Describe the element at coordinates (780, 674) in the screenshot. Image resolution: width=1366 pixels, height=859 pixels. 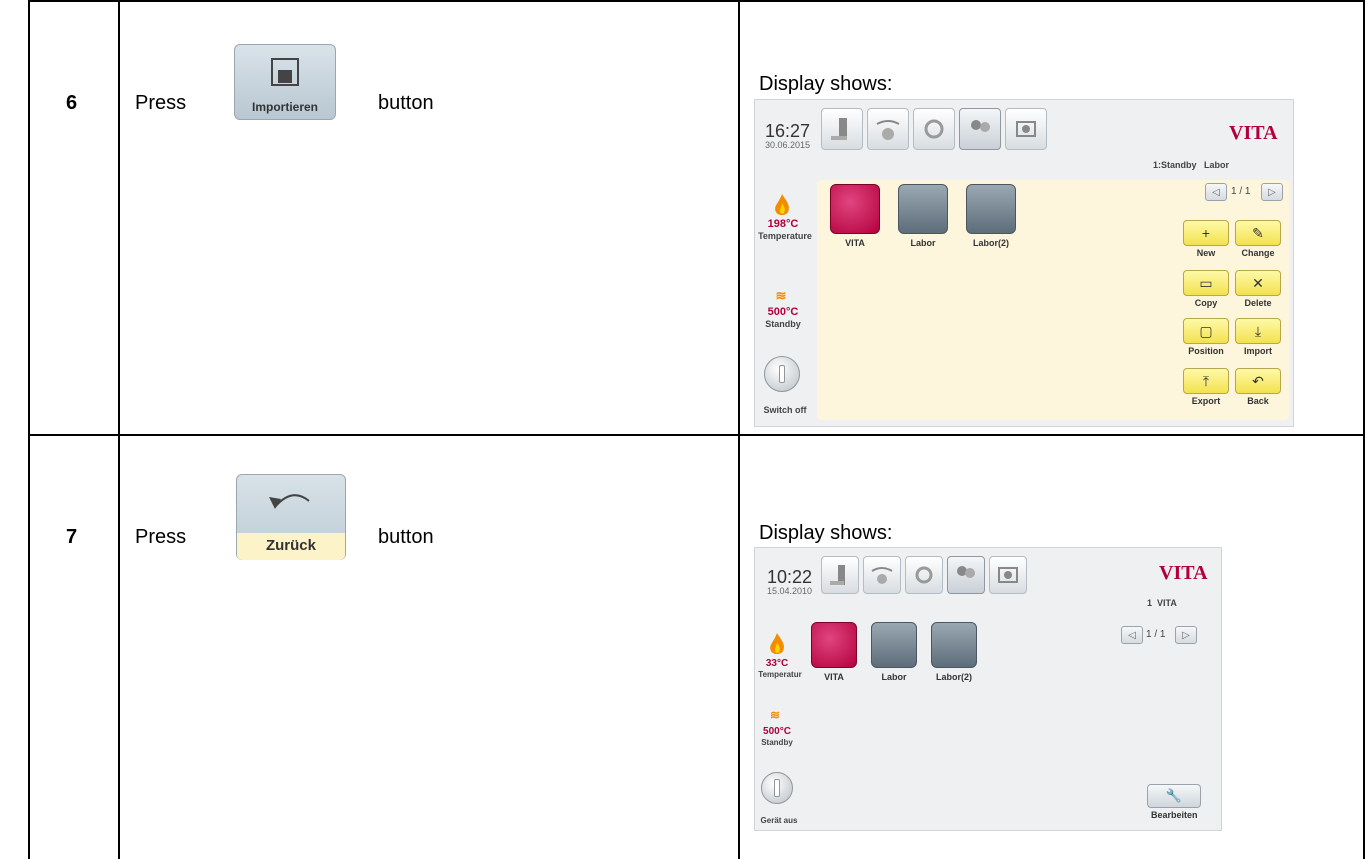
I see `temperature-label: Temperatur` at that location.